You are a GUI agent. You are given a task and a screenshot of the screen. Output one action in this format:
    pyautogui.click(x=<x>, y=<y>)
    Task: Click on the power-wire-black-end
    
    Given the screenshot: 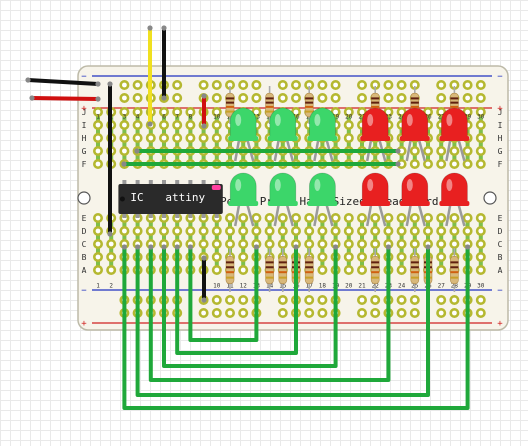 What is the action you would take?
    pyautogui.click(x=98, y=84)
    